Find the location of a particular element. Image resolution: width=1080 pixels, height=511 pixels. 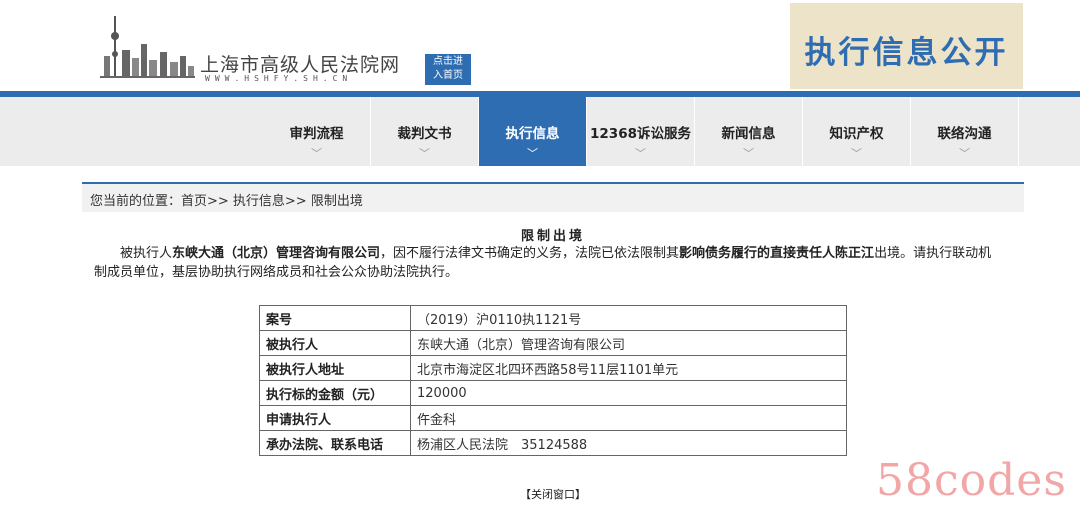

breadcrumb: 您当前的位置：首页>> 执行信息>> 限制出境 is located at coordinates (553, 198).